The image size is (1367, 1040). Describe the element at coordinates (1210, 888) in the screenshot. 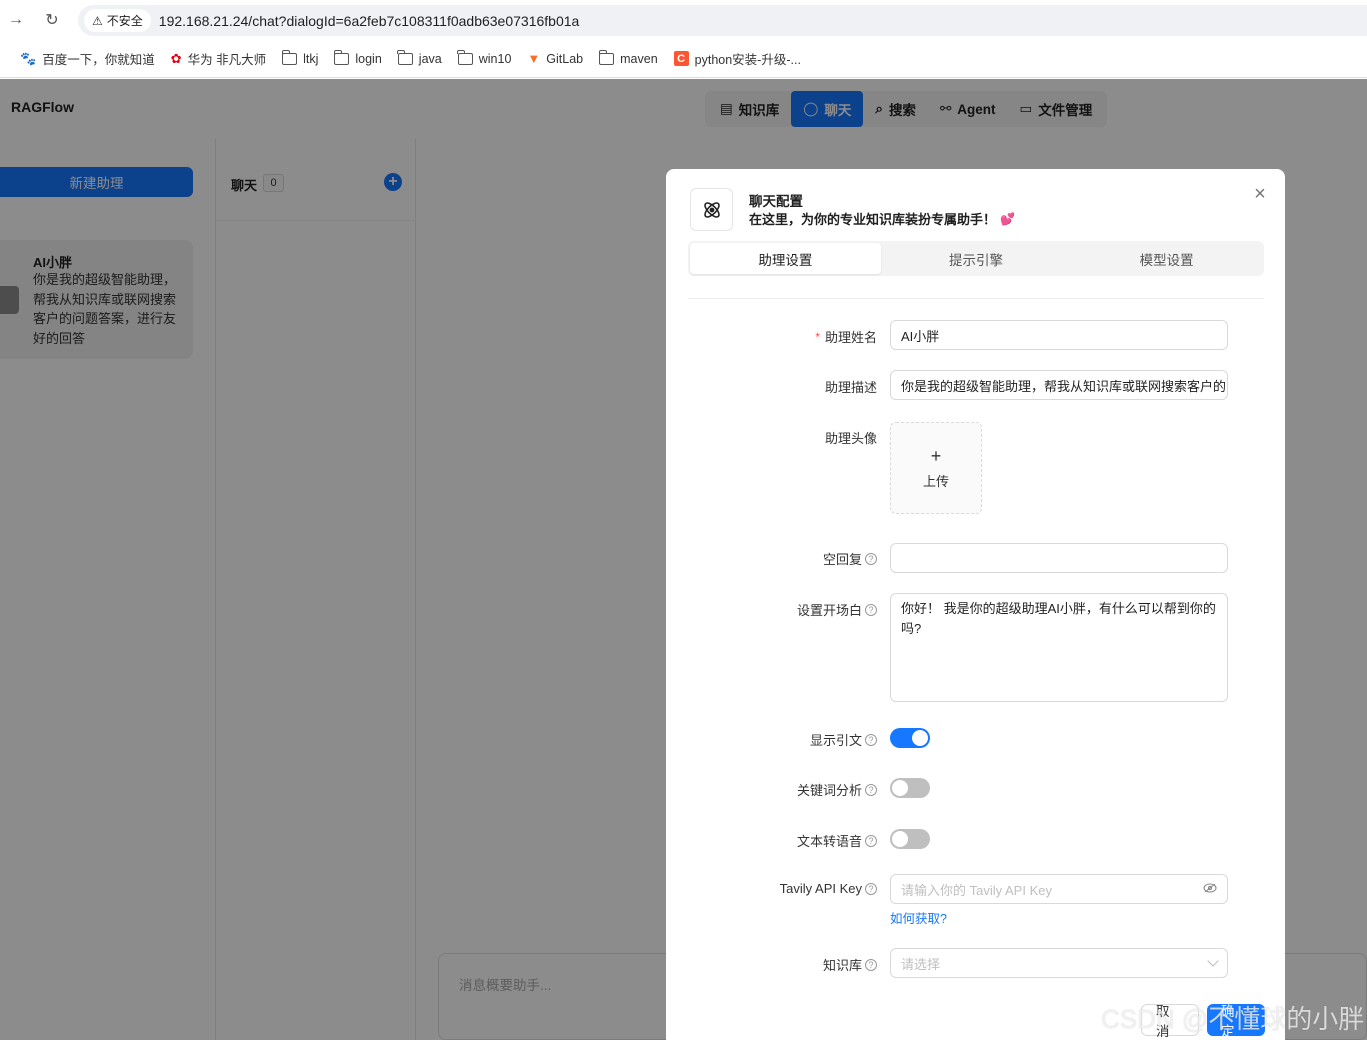

I see `eye-slash-icon` at that location.